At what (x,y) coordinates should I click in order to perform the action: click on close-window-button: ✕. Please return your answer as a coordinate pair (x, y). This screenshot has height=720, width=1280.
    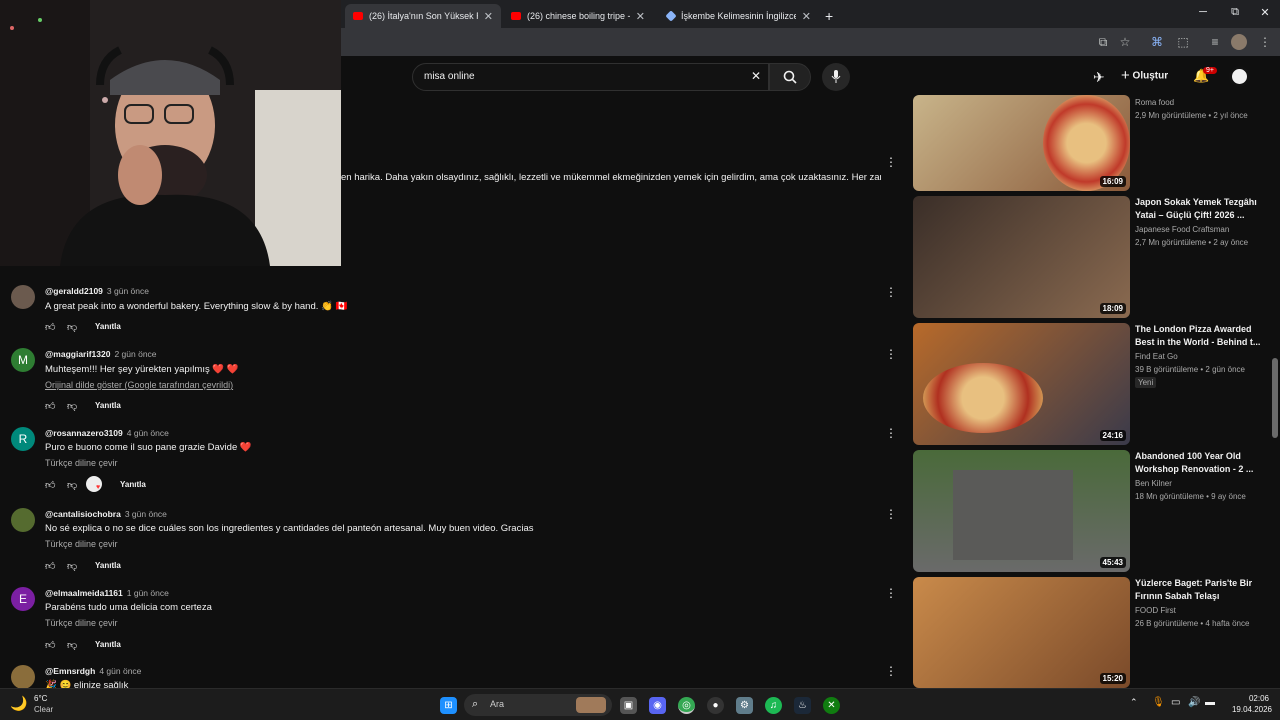
    Looking at the image, I should click on (1265, 14).